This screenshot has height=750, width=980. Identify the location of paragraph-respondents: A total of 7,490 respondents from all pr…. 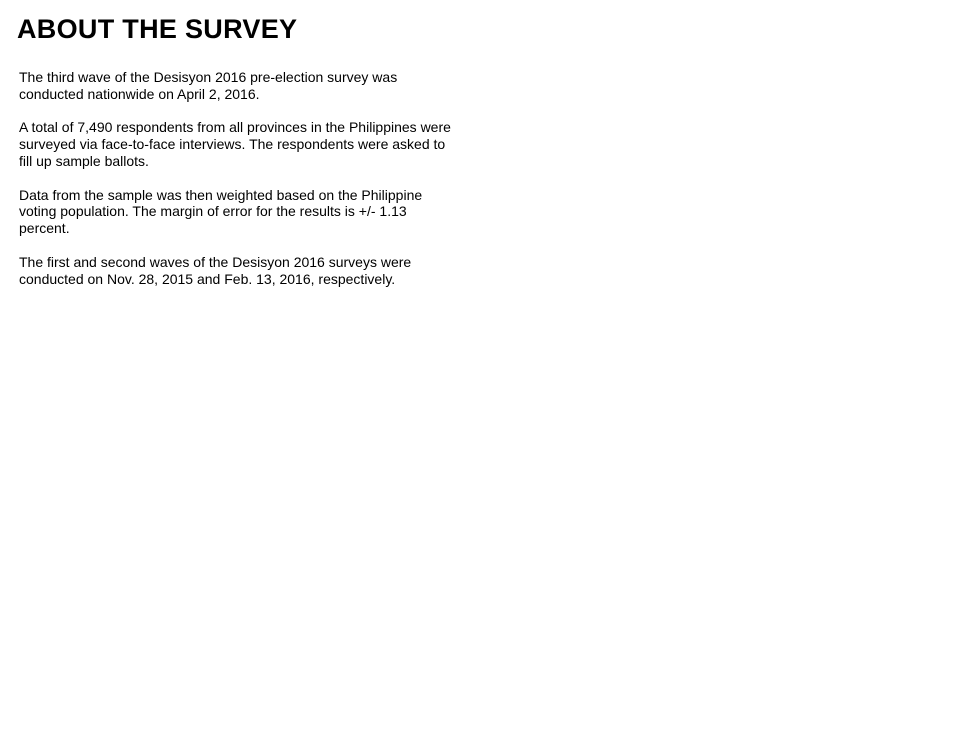
(235, 144).